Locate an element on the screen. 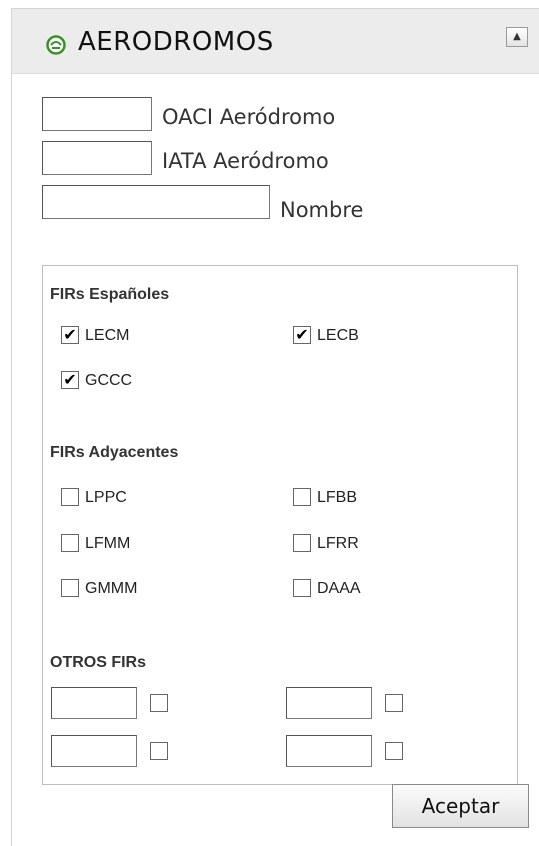  iata-input is located at coordinates (97, 158).